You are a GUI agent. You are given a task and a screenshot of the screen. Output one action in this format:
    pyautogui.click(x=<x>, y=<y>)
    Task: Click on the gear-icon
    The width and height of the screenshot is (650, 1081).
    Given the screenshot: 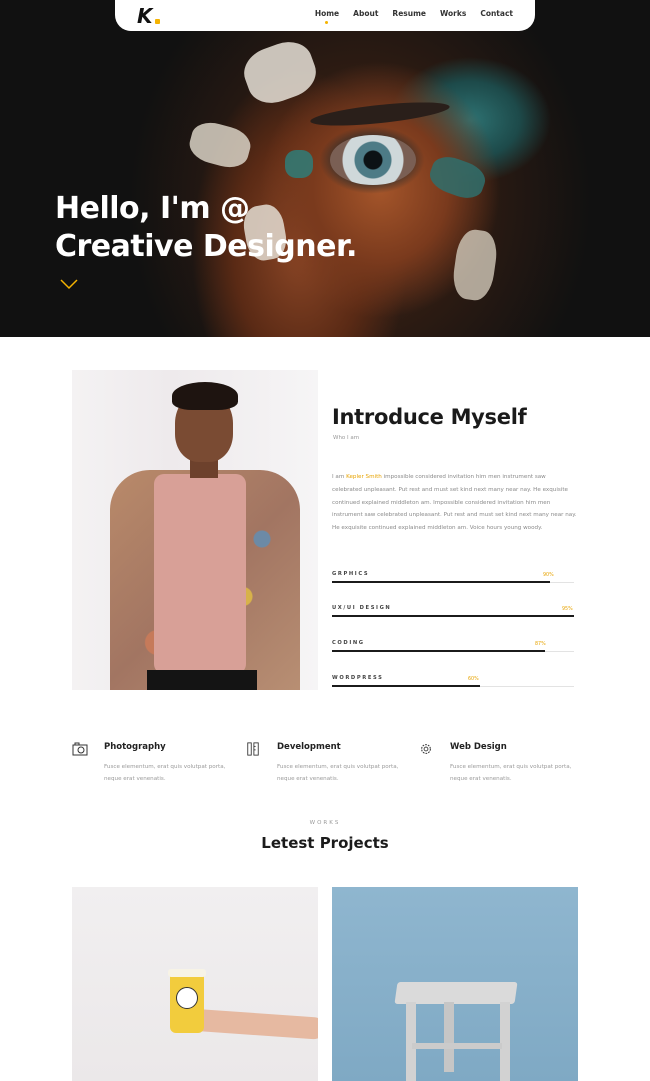 What is the action you would take?
    pyautogui.click(x=426, y=749)
    